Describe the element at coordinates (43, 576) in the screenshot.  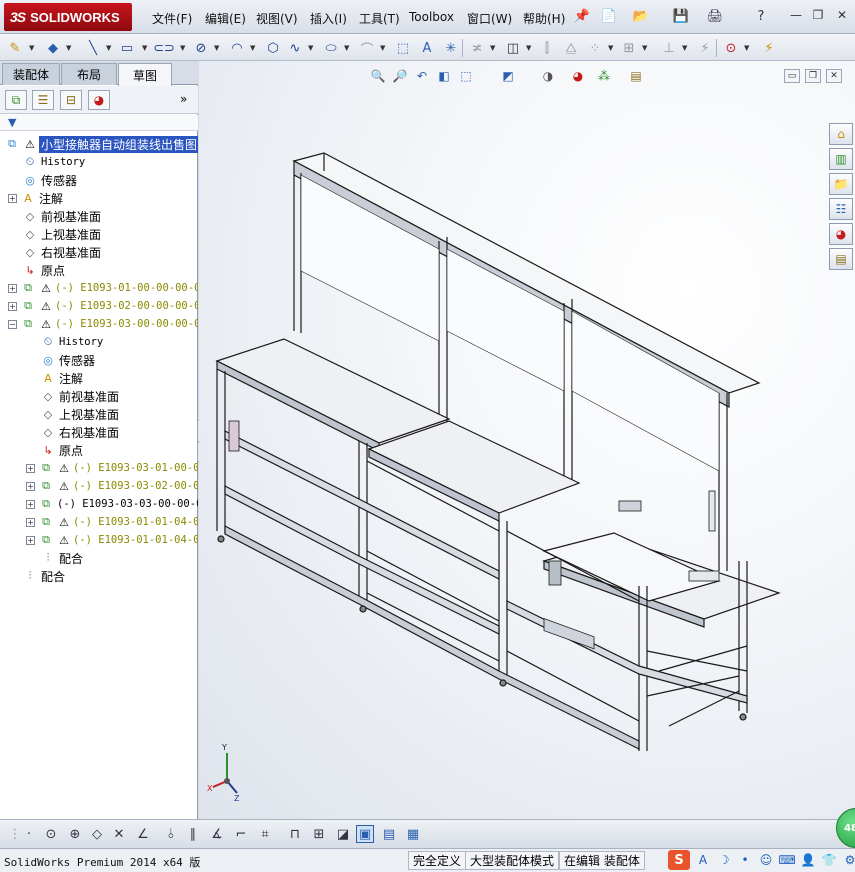
I see `tree-item: ⫶ 配合` at that location.